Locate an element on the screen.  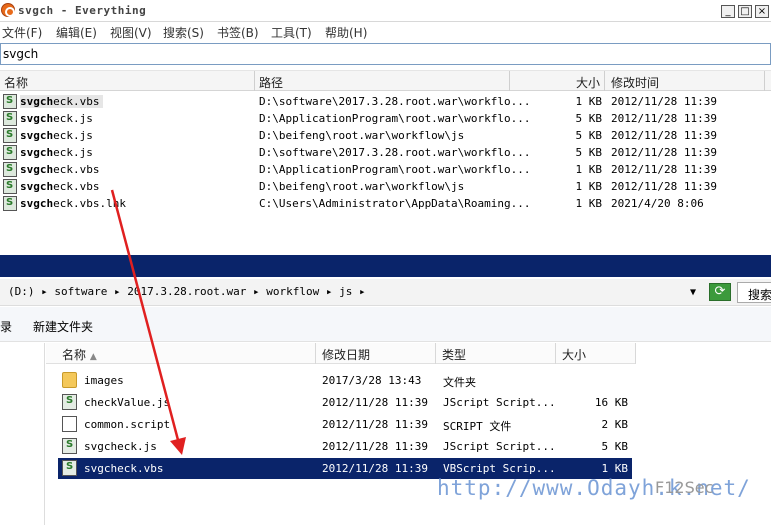
explorer-search-input: 搜索 is located at coordinates (754, 292).